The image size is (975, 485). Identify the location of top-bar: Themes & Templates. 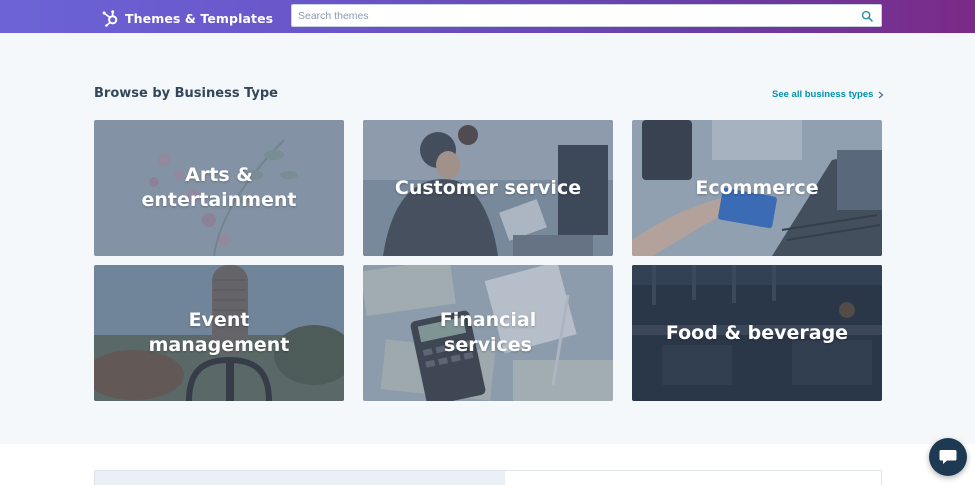
(487, 16).